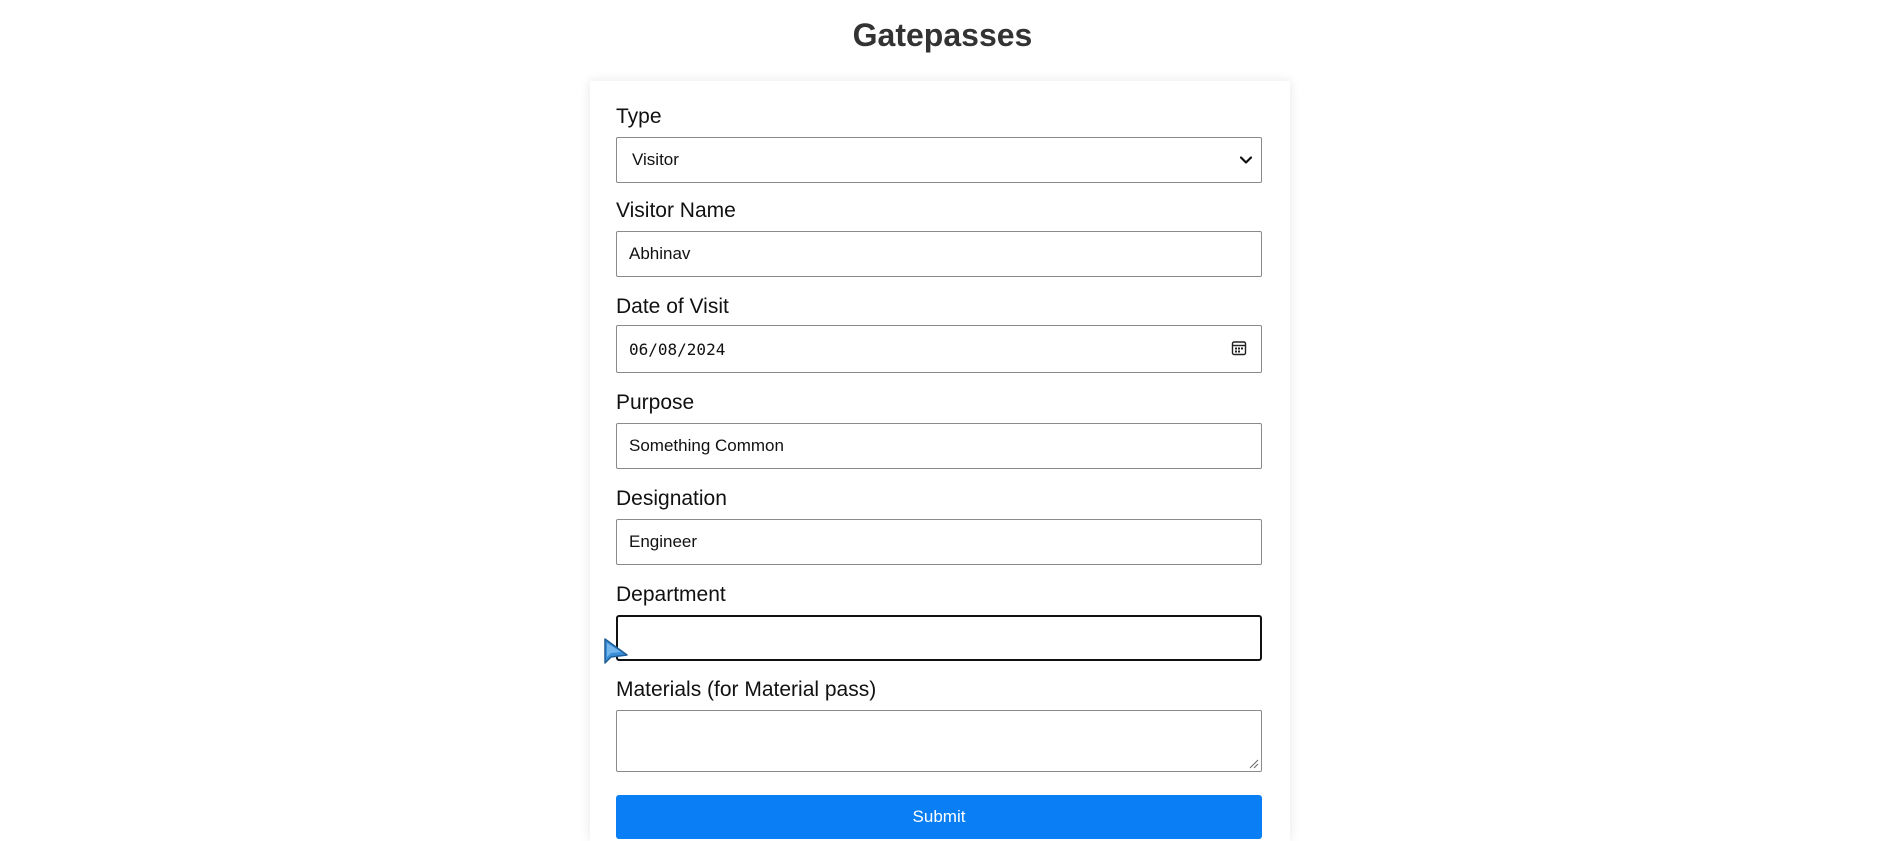 The height and width of the screenshot is (841, 1885). I want to click on department-label: Department, so click(671, 594).